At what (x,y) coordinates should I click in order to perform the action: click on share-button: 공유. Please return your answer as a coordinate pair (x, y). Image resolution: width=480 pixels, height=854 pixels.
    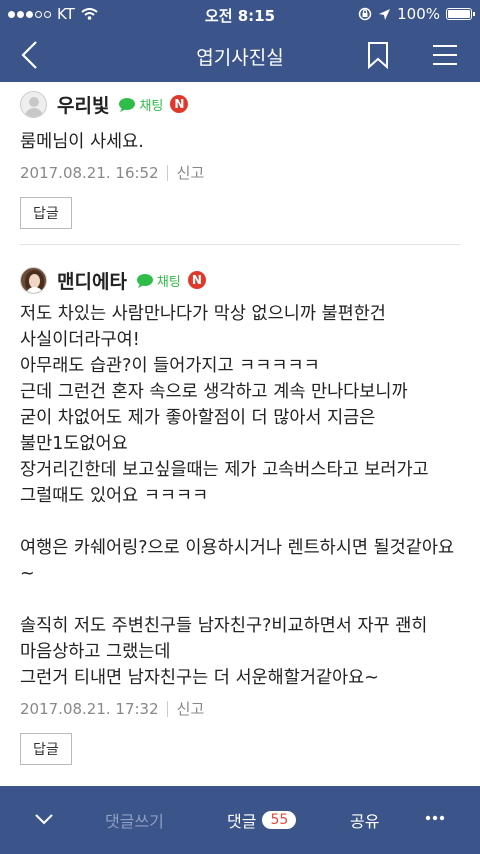
    Looking at the image, I should click on (364, 820).